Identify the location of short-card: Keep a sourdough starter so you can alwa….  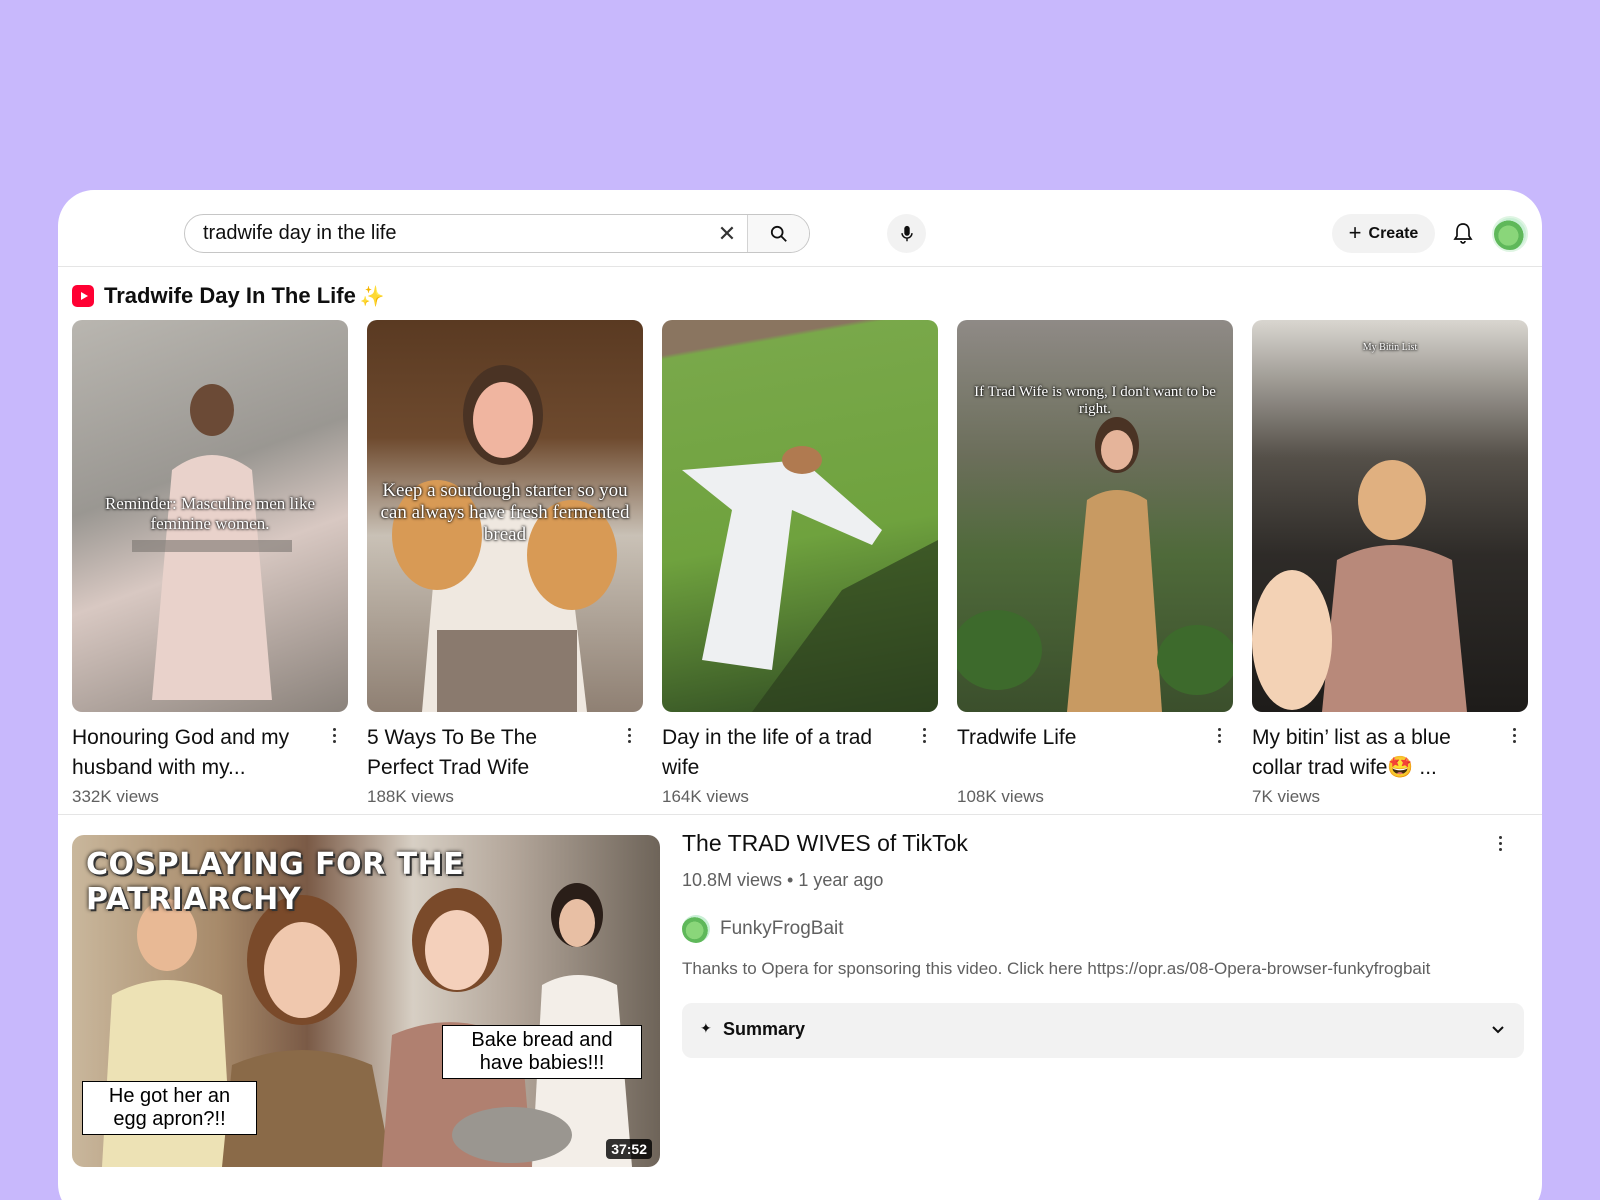
(505, 563).